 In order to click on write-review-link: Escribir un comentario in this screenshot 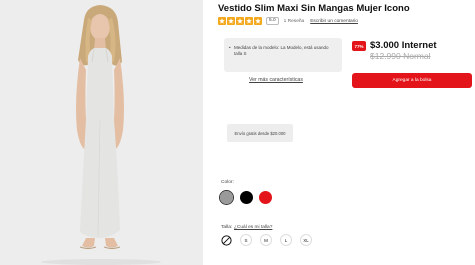, I will do `click(334, 21)`.